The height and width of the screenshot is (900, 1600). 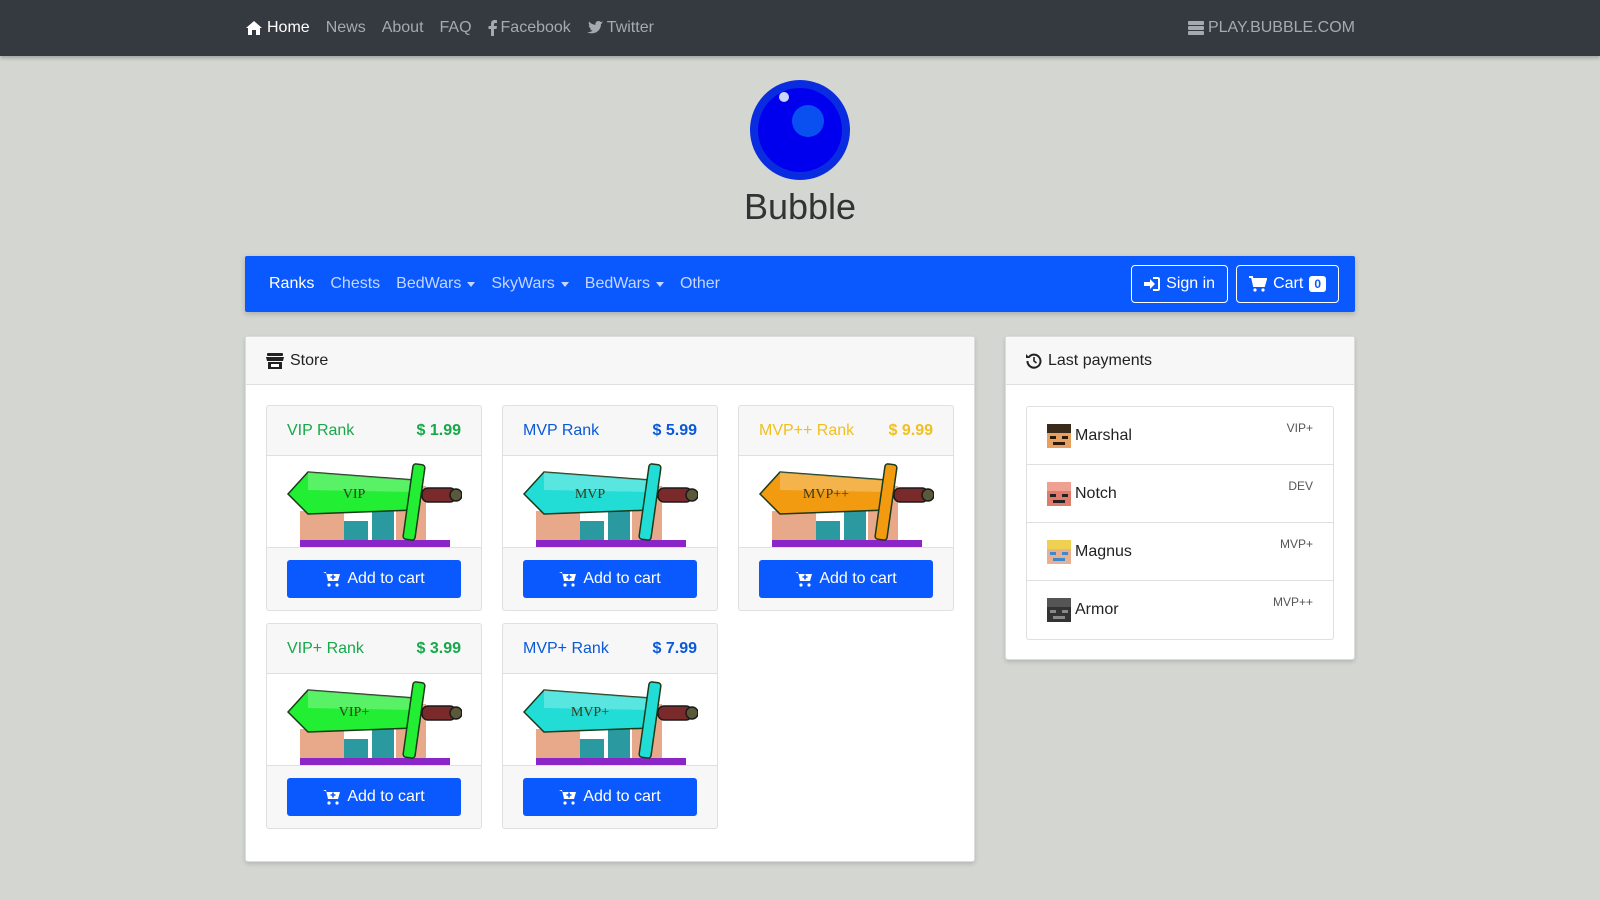 What do you see at coordinates (610, 502) in the screenshot?
I see `product-image: MVP` at bounding box center [610, 502].